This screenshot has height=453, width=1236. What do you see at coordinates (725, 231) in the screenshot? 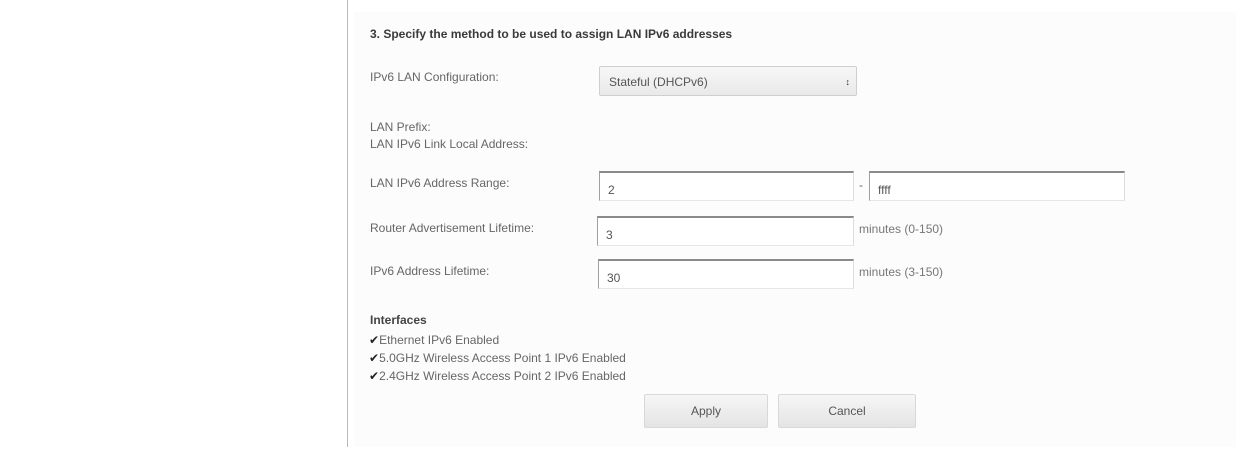
I see `router-advertisement-lifetime-input` at bounding box center [725, 231].